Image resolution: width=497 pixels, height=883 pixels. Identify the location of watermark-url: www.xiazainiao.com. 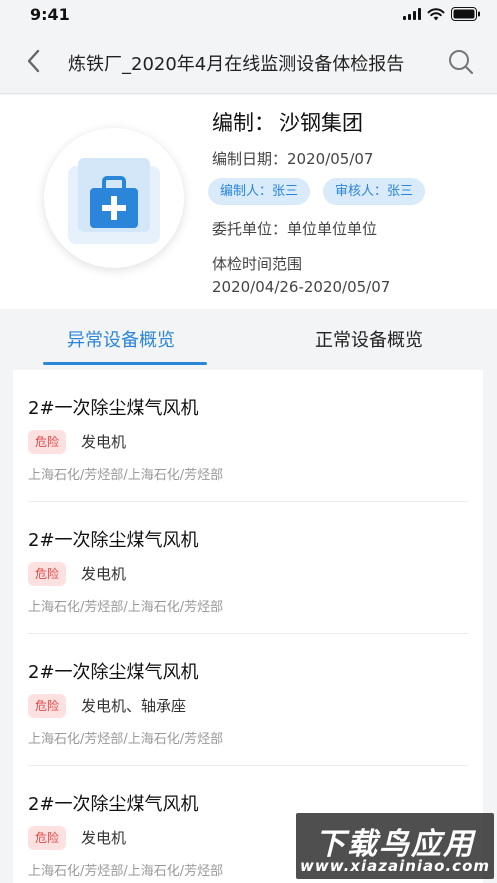
(395, 866).